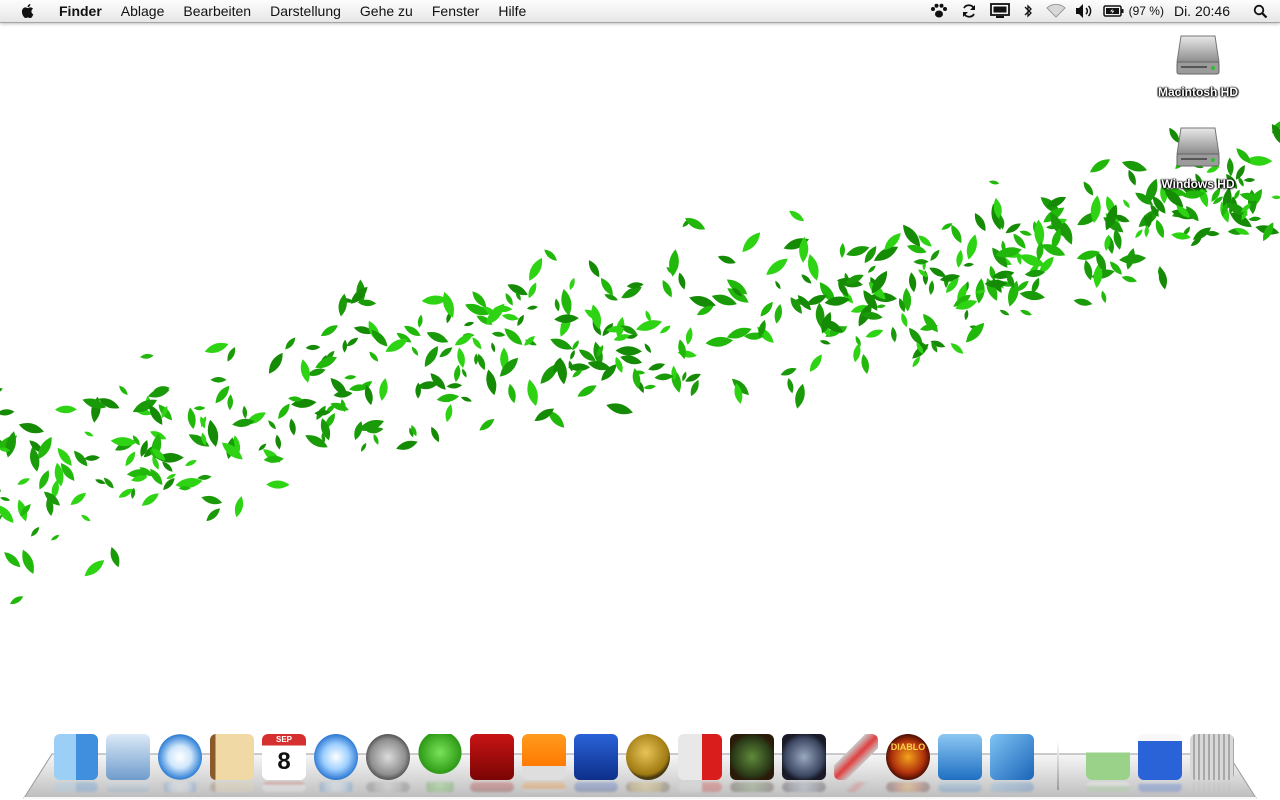  I want to click on dock-item-itunes, so click(336, 761).